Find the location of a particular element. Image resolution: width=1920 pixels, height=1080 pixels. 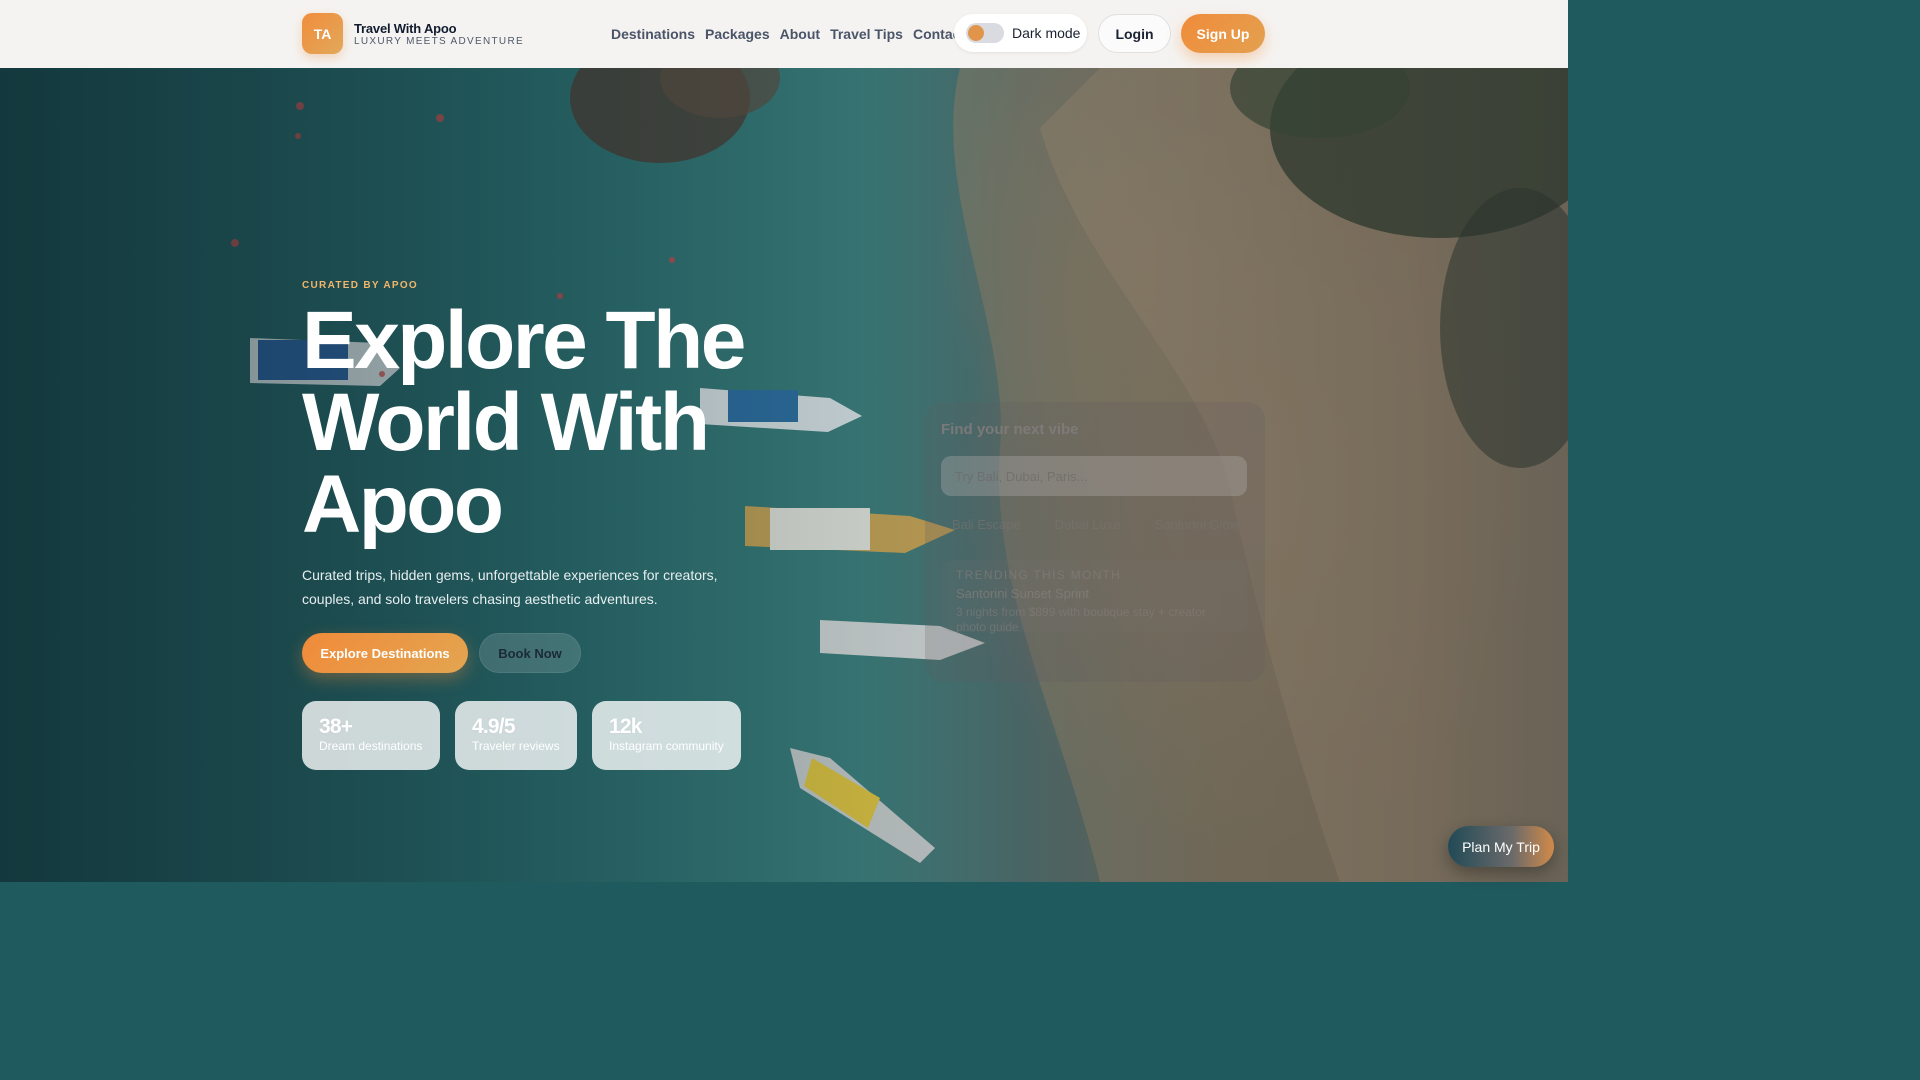

hero-headline: Explore The World With Apoo is located at coordinates (524, 422).